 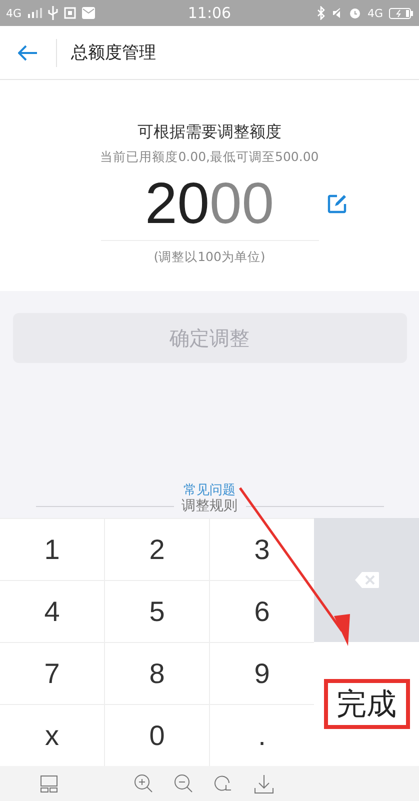 What do you see at coordinates (321, 13) in the screenshot?
I see `bluetooth-icon` at bounding box center [321, 13].